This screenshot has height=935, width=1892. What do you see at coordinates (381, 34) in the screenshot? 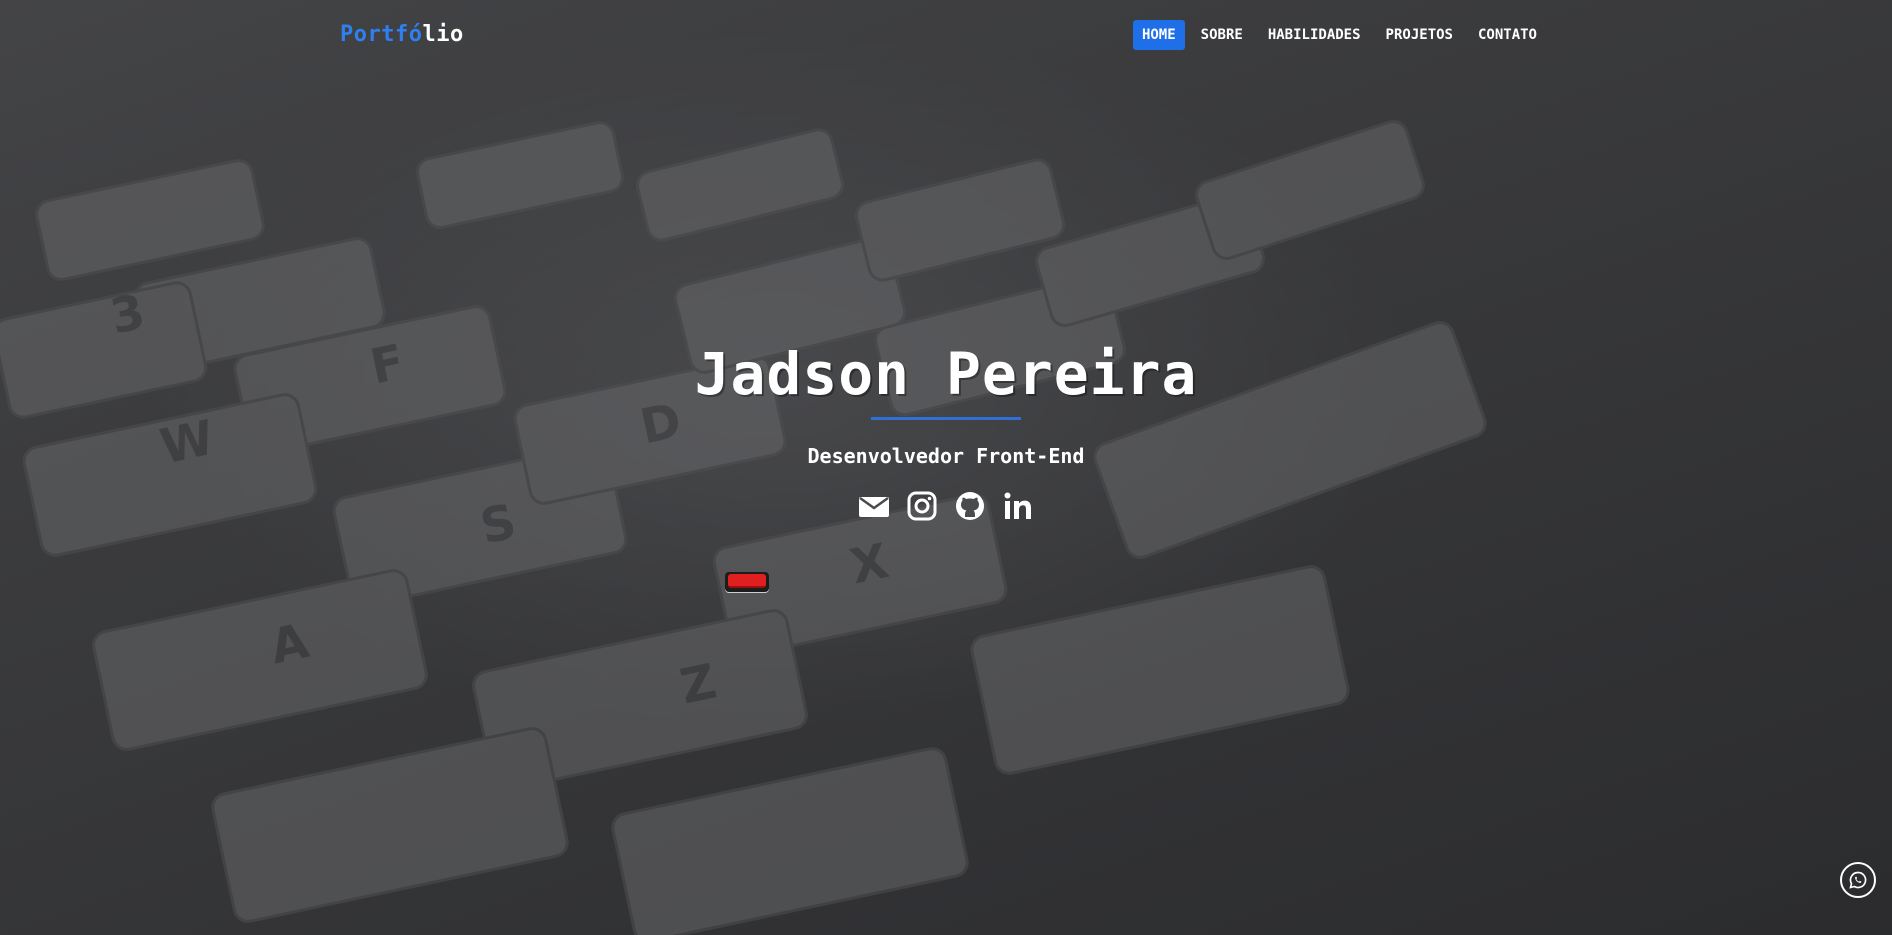
I see `brand-text-blue: Portfó` at bounding box center [381, 34].